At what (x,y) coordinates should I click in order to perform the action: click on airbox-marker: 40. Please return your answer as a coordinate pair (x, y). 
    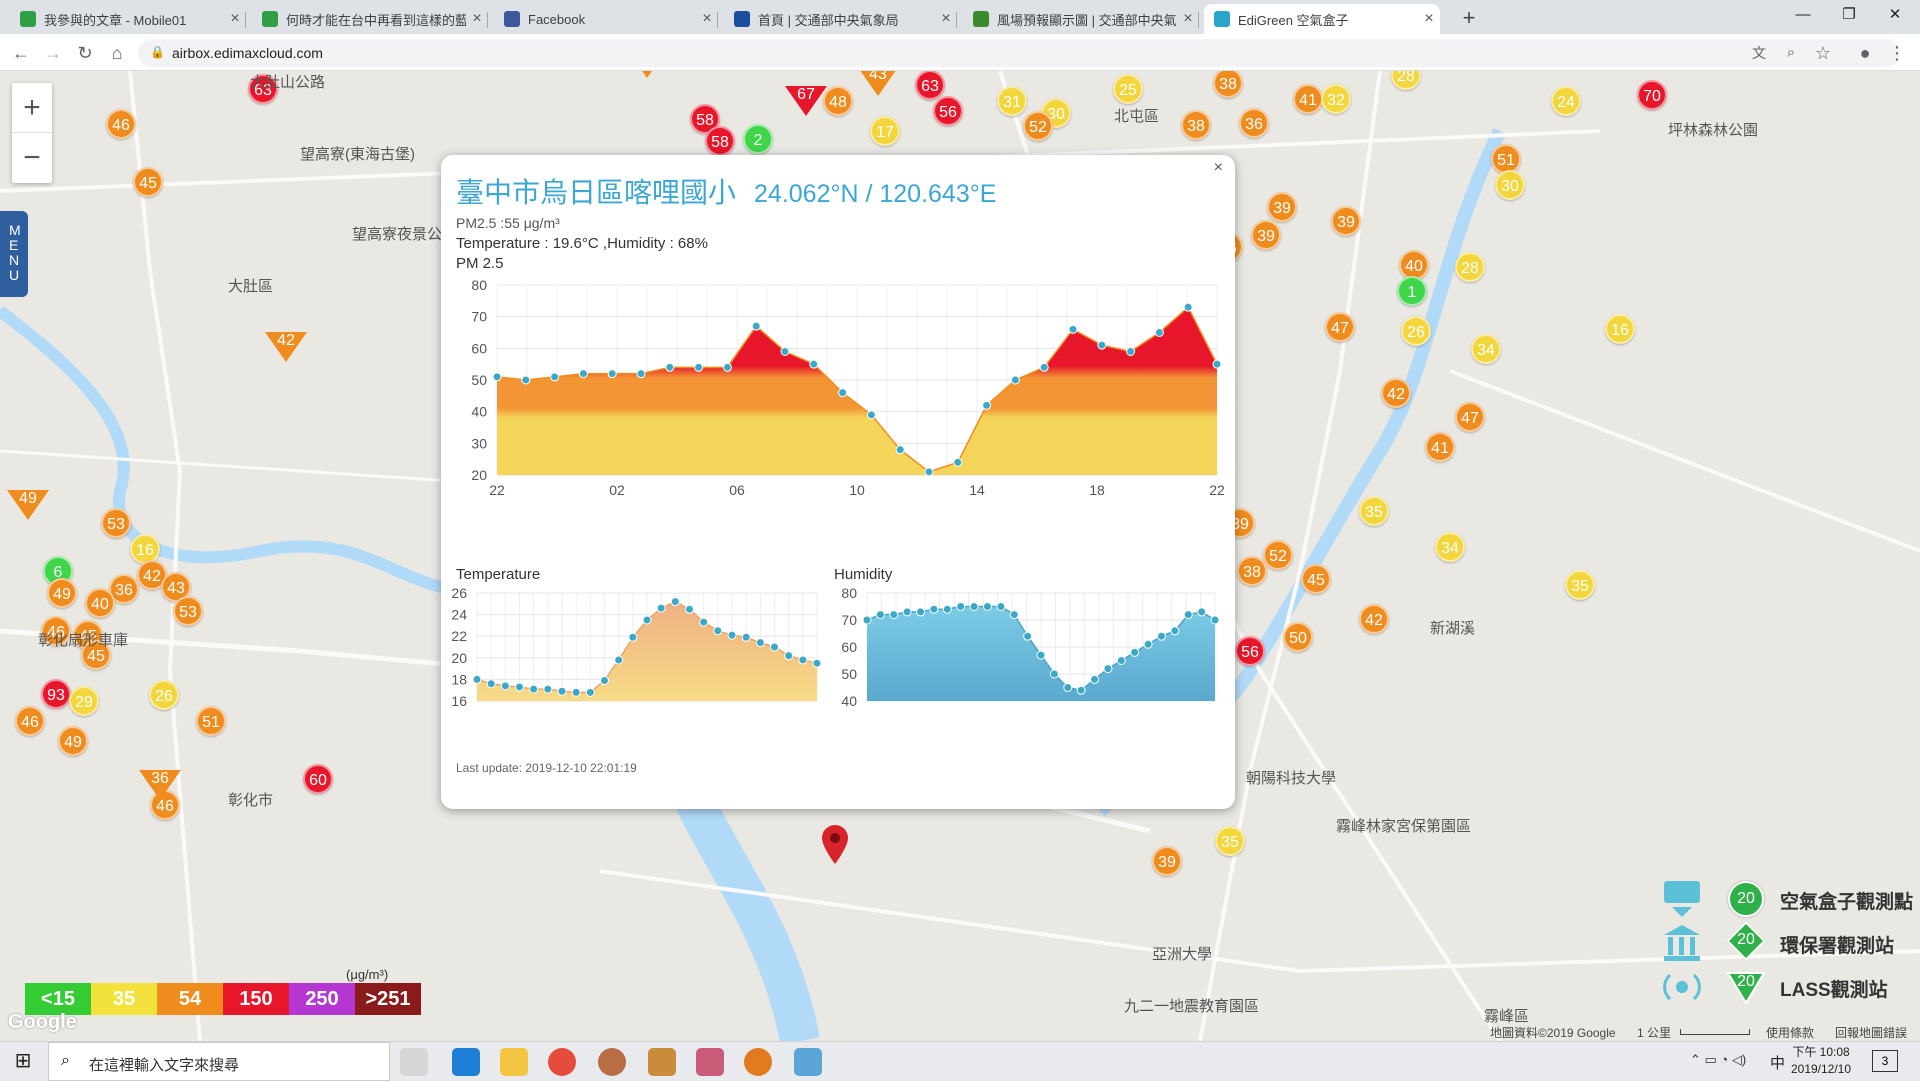
    Looking at the image, I should click on (100, 603).